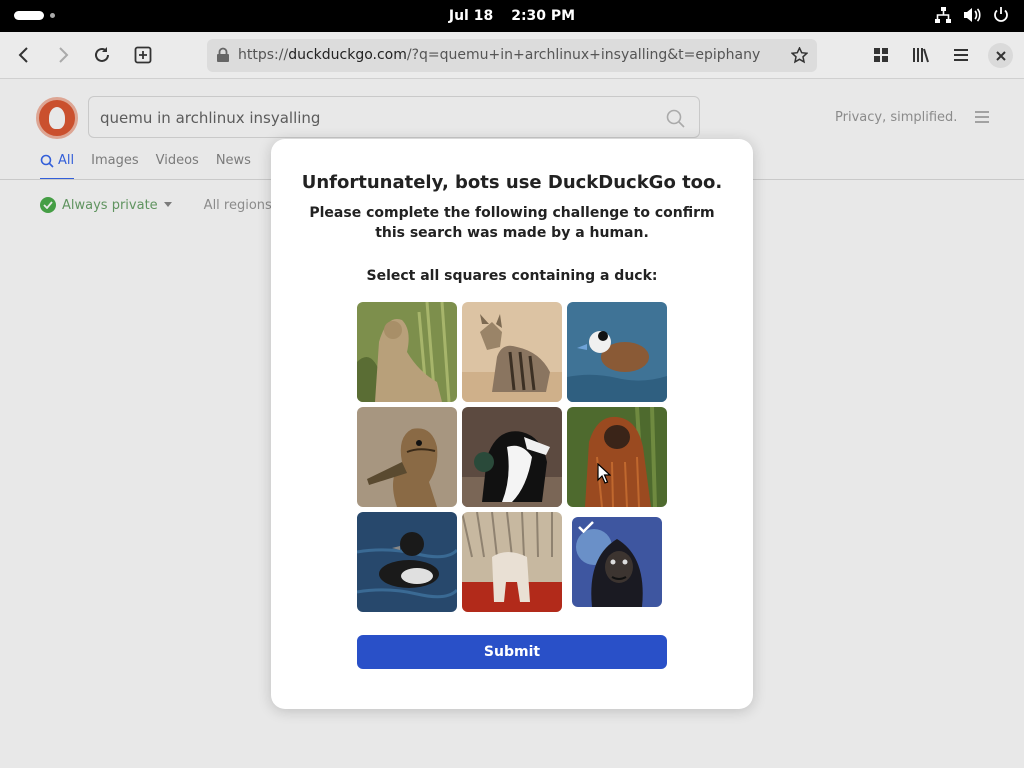 The image size is (1024, 768). I want to click on forward-icon, so click(64, 55).